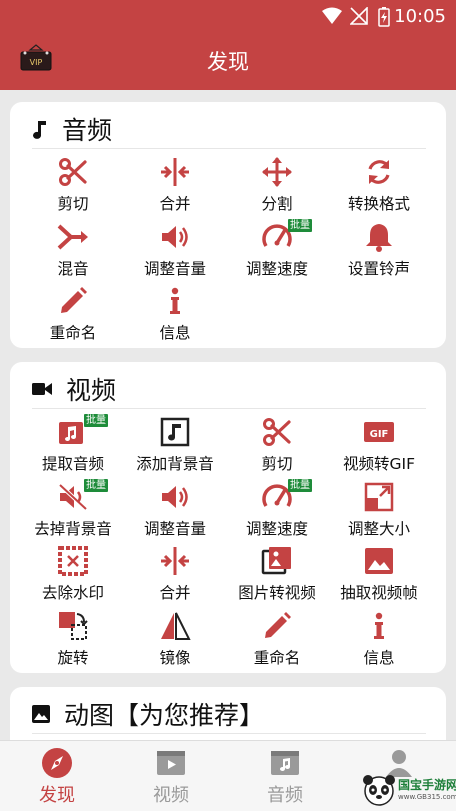 Image resolution: width=456 pixels, height=811 pixels. I want to click on gif-card-header: 动图【为您推荐】, so click(148, 714).